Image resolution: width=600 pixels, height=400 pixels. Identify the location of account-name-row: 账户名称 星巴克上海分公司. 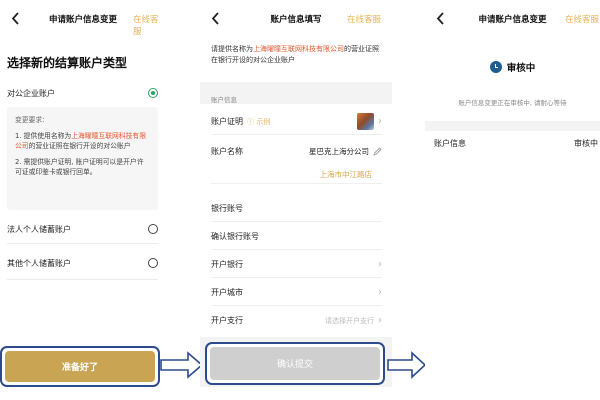
(296, 151).